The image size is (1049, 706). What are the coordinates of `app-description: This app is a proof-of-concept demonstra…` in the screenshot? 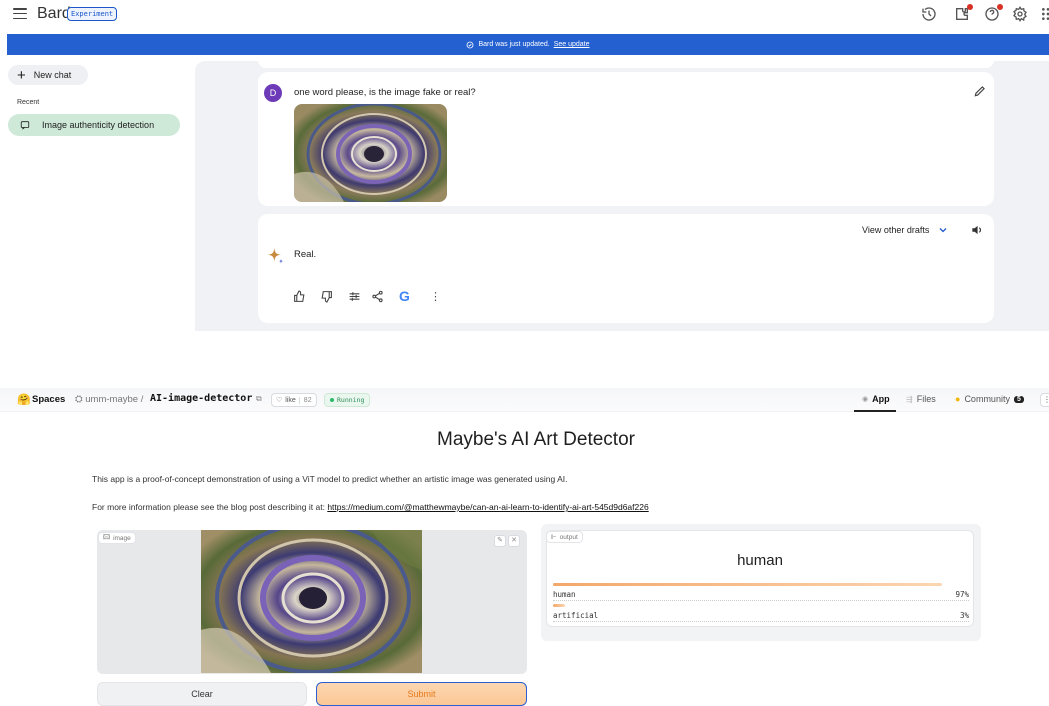 It's located at (330, 479).